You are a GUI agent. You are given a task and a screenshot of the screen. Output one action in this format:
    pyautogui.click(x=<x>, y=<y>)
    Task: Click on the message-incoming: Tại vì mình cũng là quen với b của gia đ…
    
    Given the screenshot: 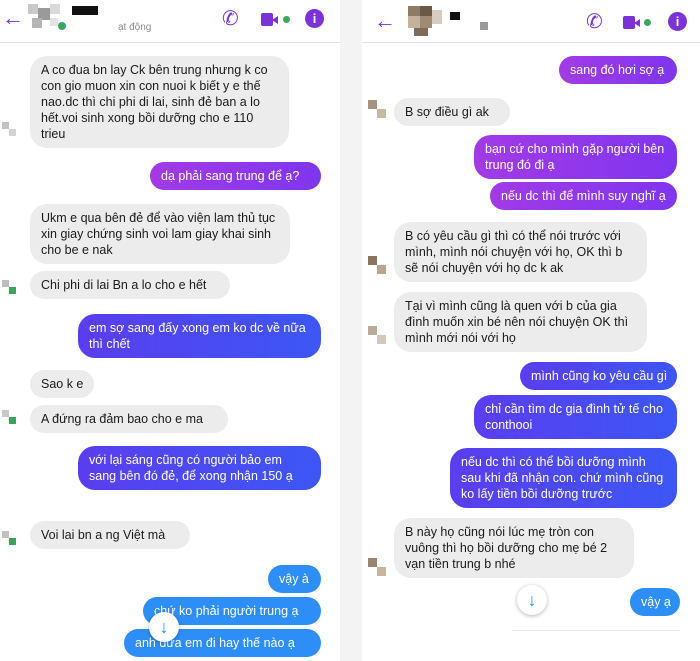 What is the action you would take?
    pyautogui.click(x=520, y=322)
    